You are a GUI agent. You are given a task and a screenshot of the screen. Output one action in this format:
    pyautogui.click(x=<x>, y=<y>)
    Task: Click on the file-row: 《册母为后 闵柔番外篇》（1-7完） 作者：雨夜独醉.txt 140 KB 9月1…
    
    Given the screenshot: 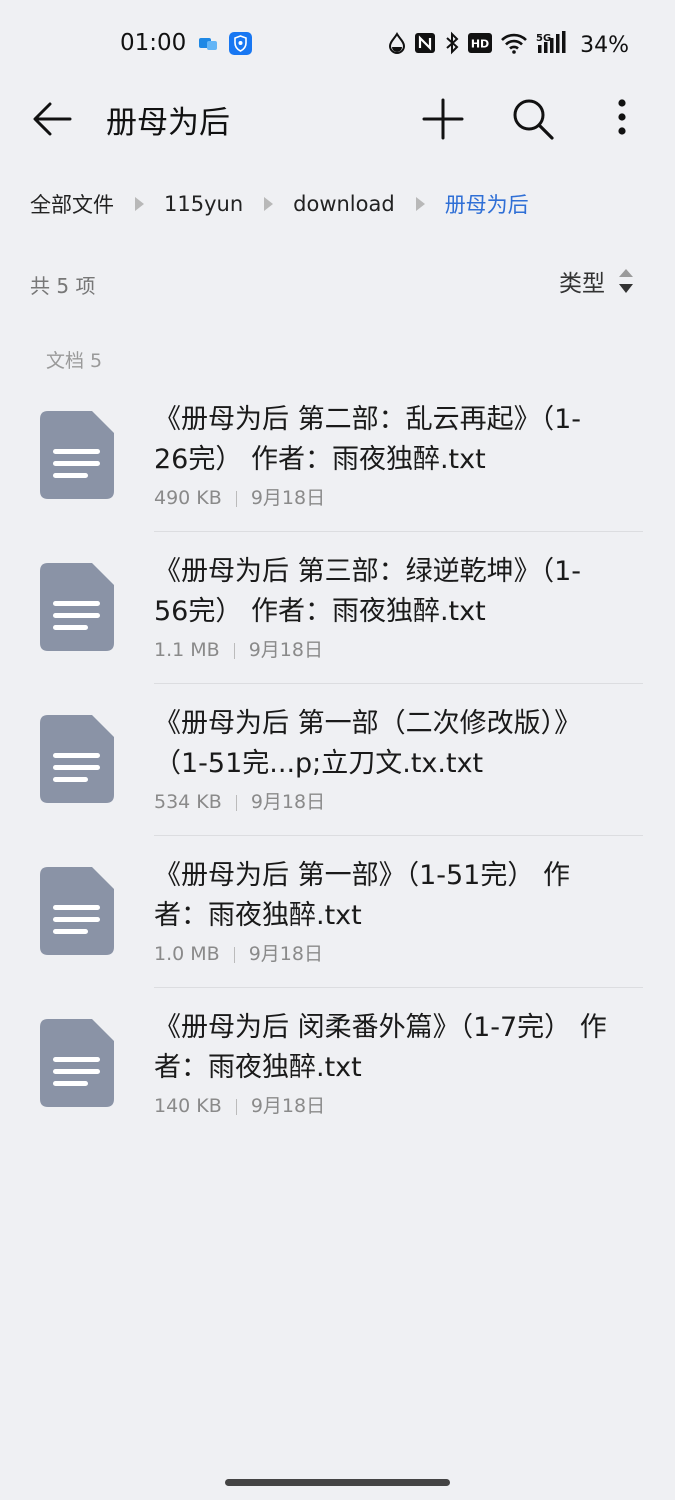 What is the action you would take?
    pyautogui.click(x=337, y=1064)
    